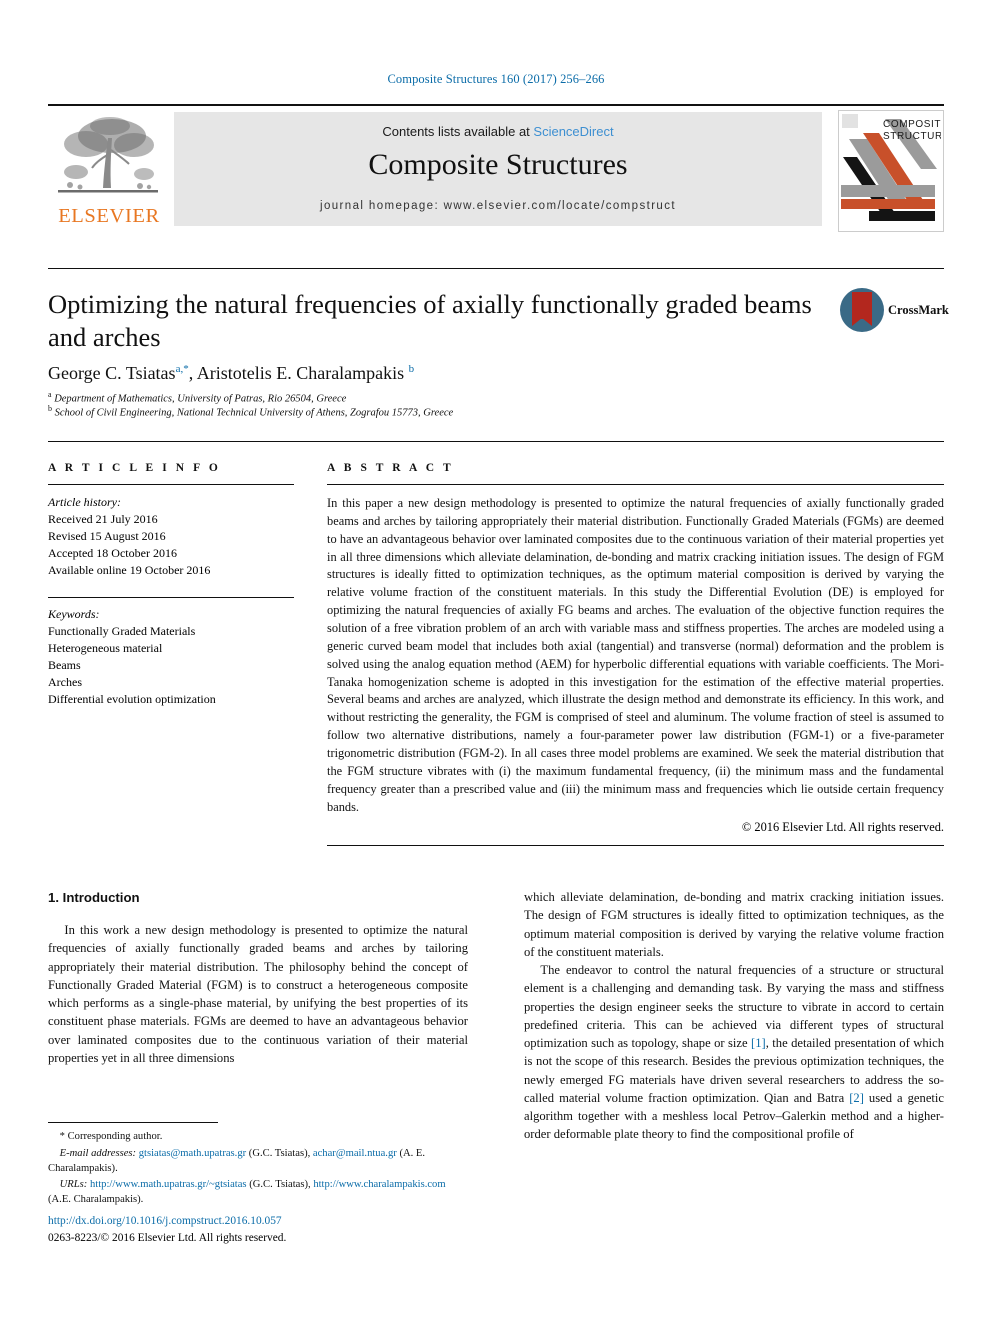 The width and height of the screenshot is (992, 1323). I want to click on crossmark-badge: CrossMark, so click(894, 311).